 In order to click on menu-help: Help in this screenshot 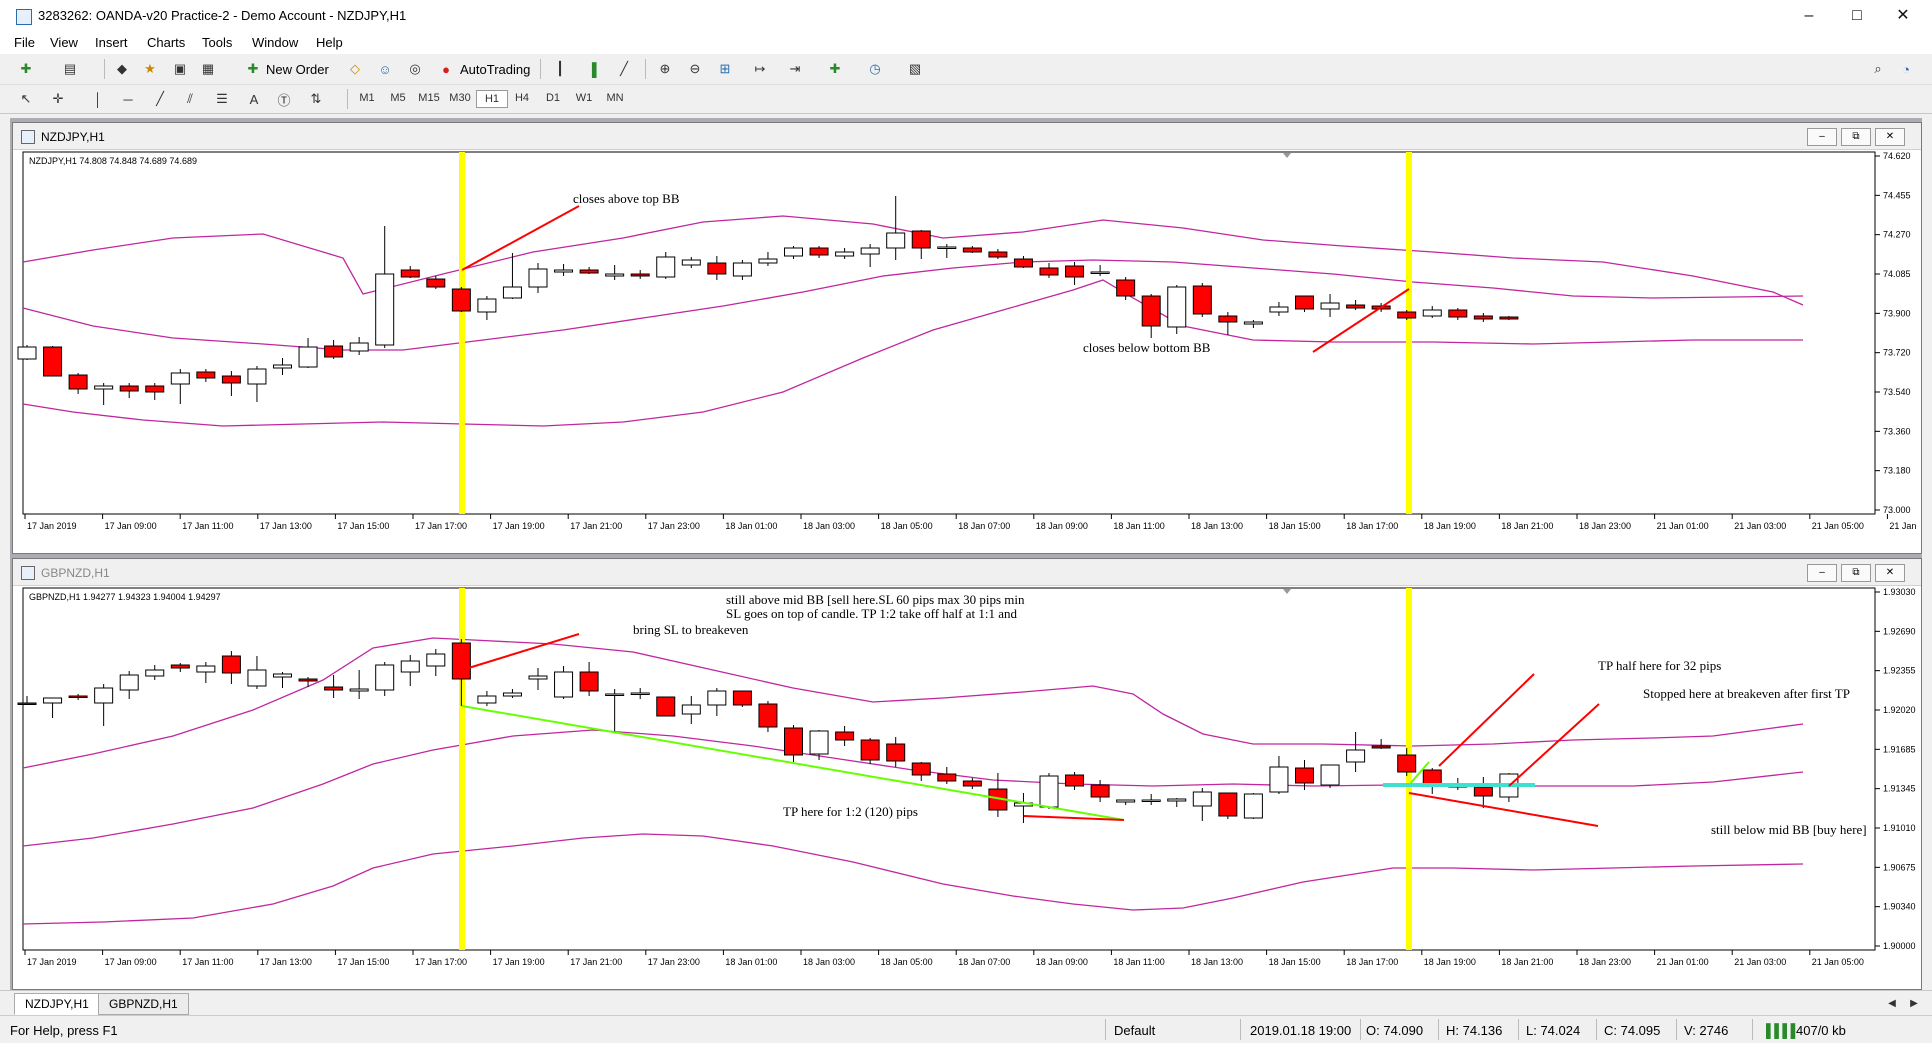, I will do `click(329, 42)`.